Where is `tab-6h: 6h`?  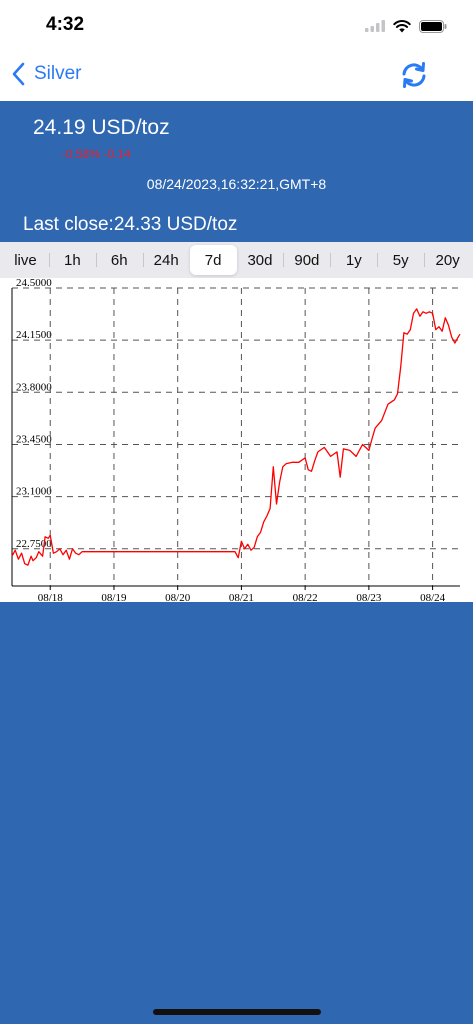 tab-6h: 6h is located at coordinates (119, 260).